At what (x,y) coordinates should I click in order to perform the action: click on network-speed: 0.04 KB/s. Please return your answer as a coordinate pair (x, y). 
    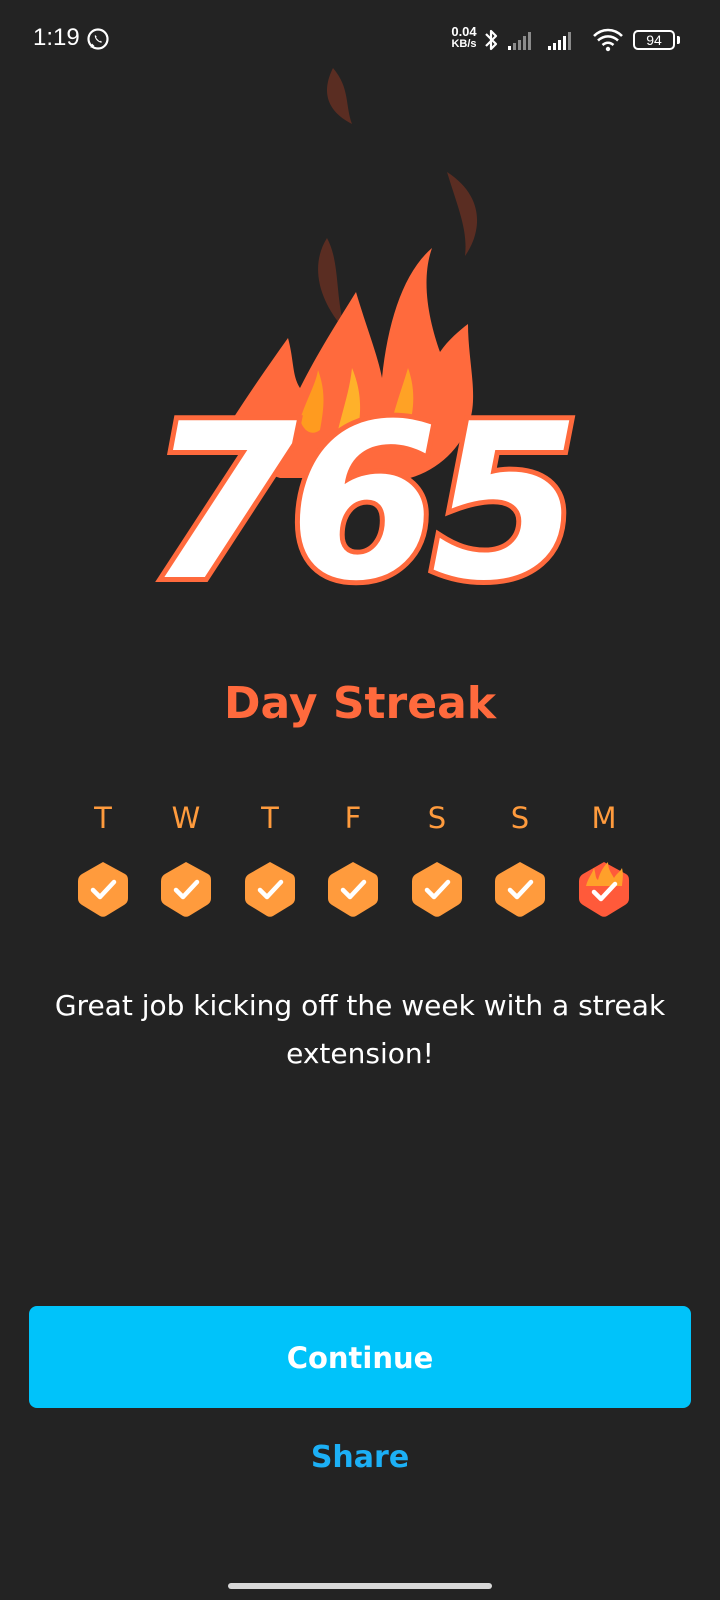
    Looking at the image, I should click on (464, 37).